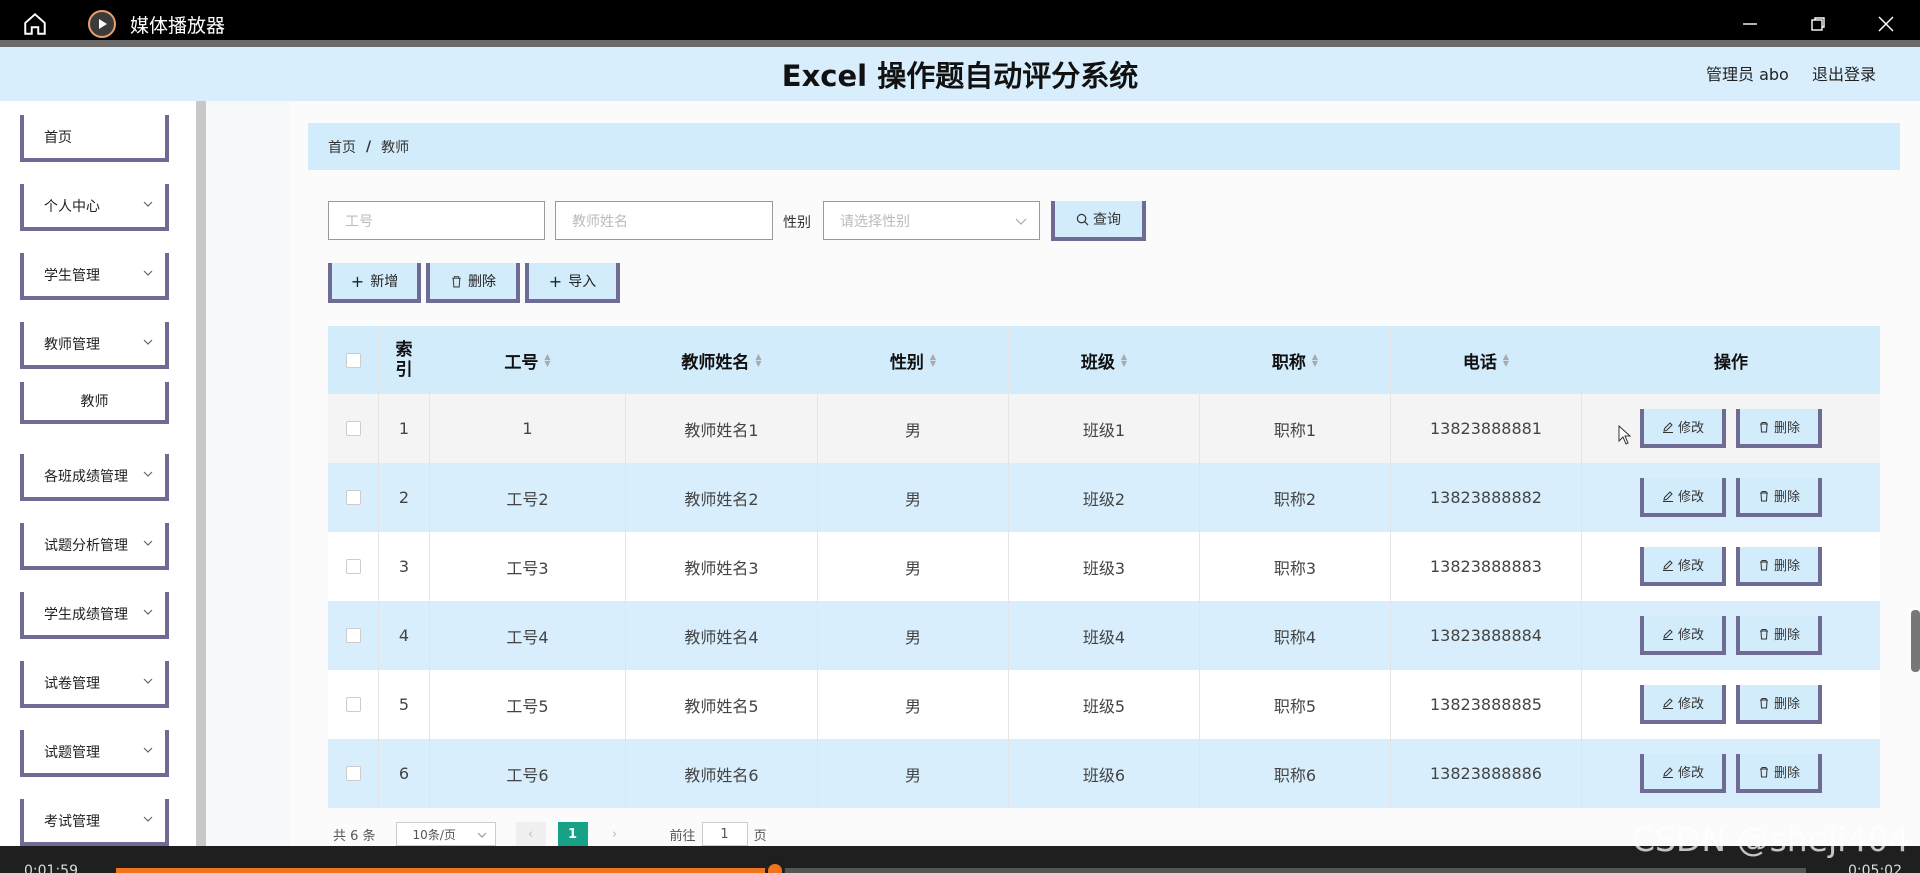 Image resolution: width=1920 pixels, height=873 pixels. I want to click on select-all-checkbox, so click(353, 360).